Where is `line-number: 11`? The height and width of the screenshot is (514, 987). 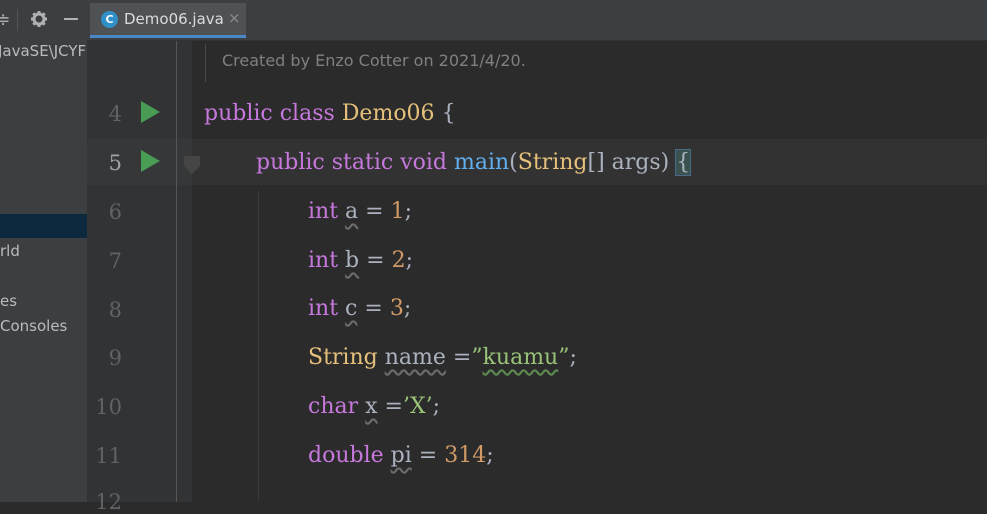
line-number: 11 is located at coordinates (108, 456).